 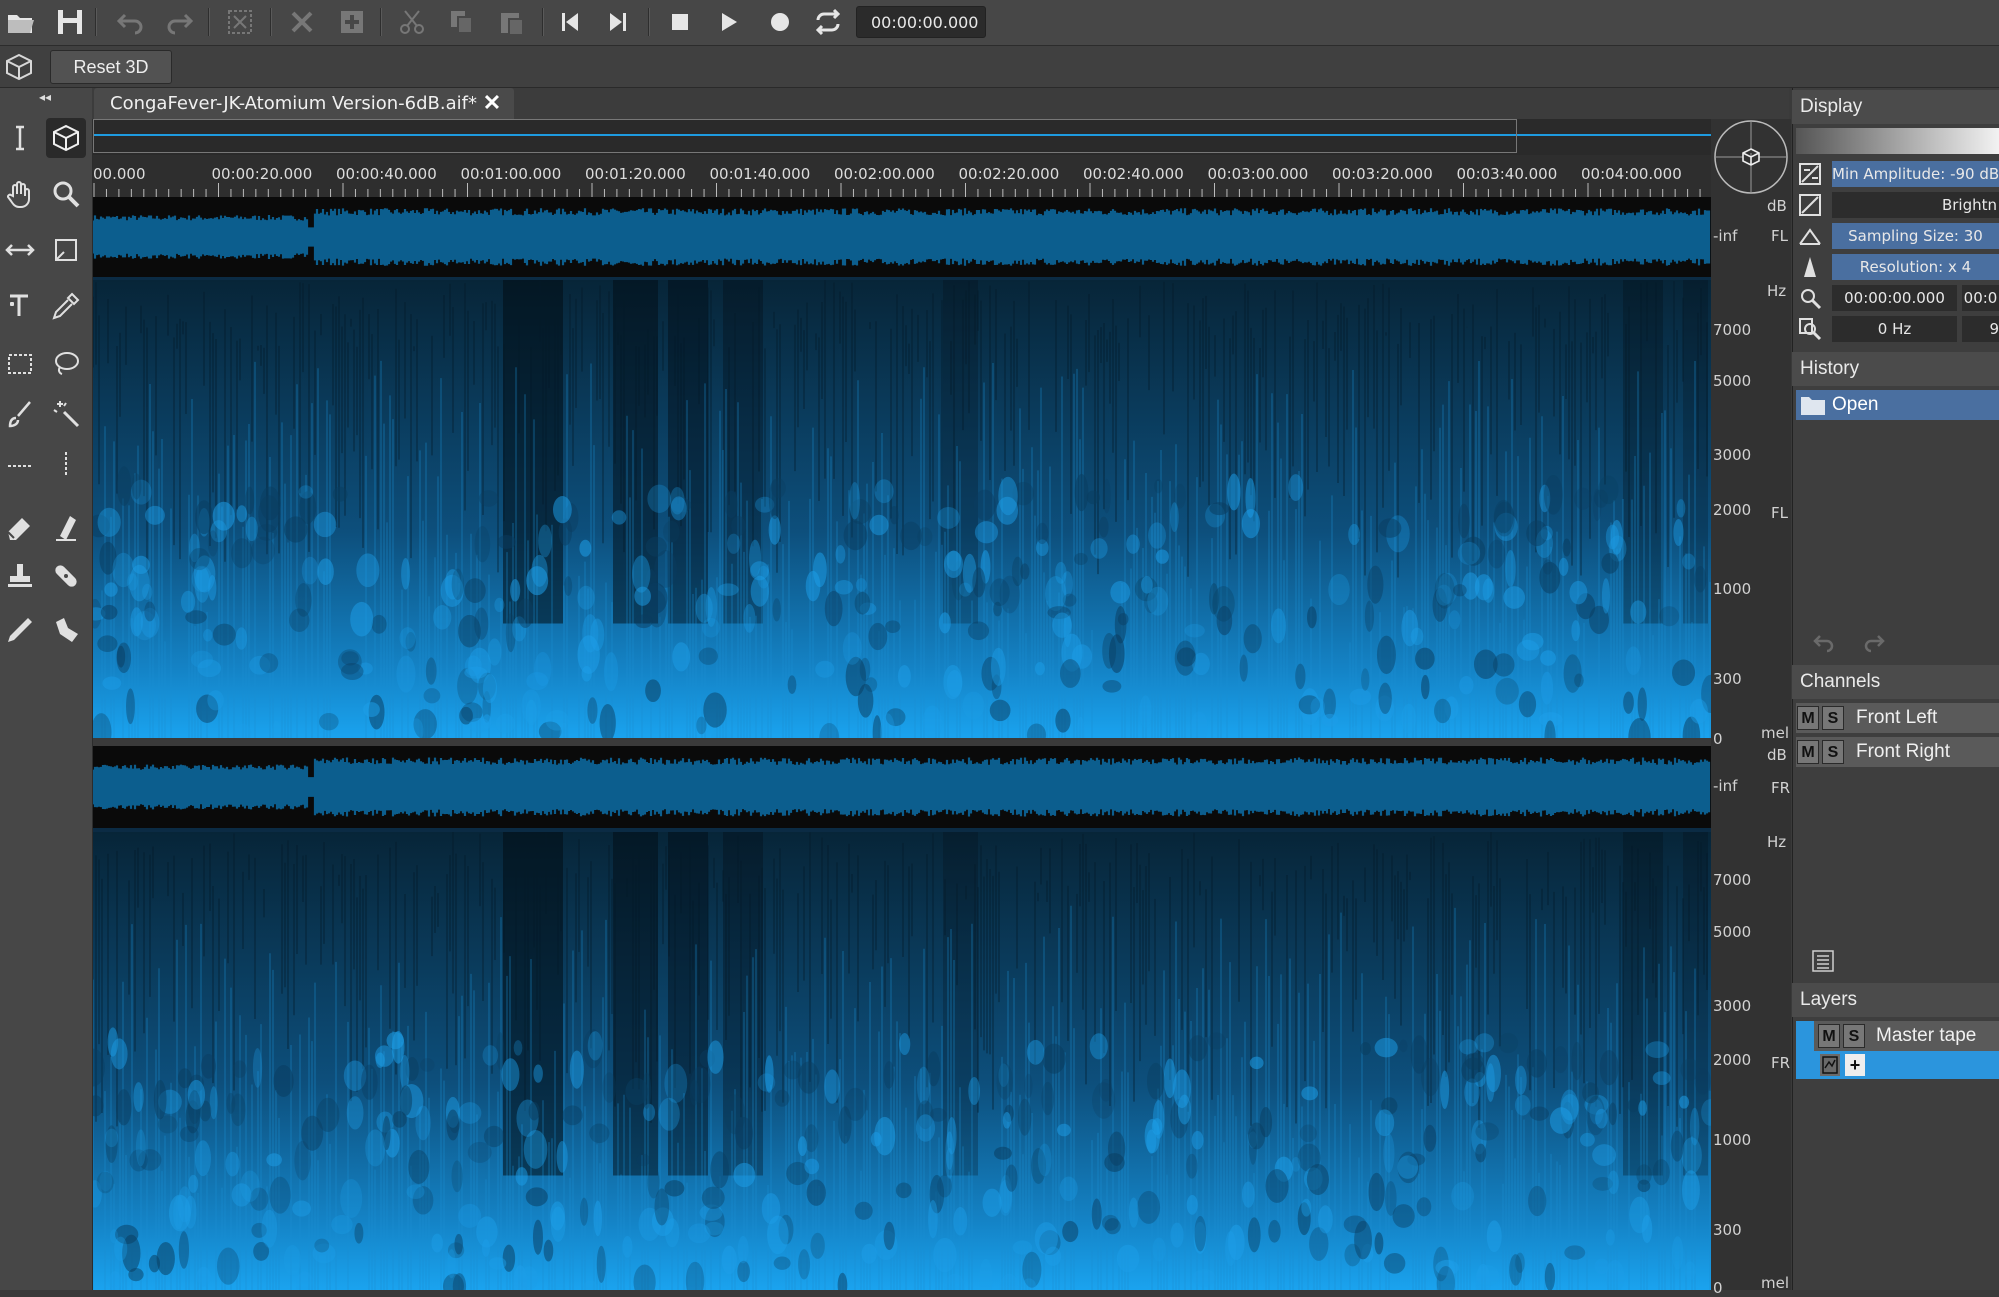 What do you see at coordinates (1895, 1000) in the screenshot?
I see `layers-panel-title: Layers` at bounding box center [1895, 1000].